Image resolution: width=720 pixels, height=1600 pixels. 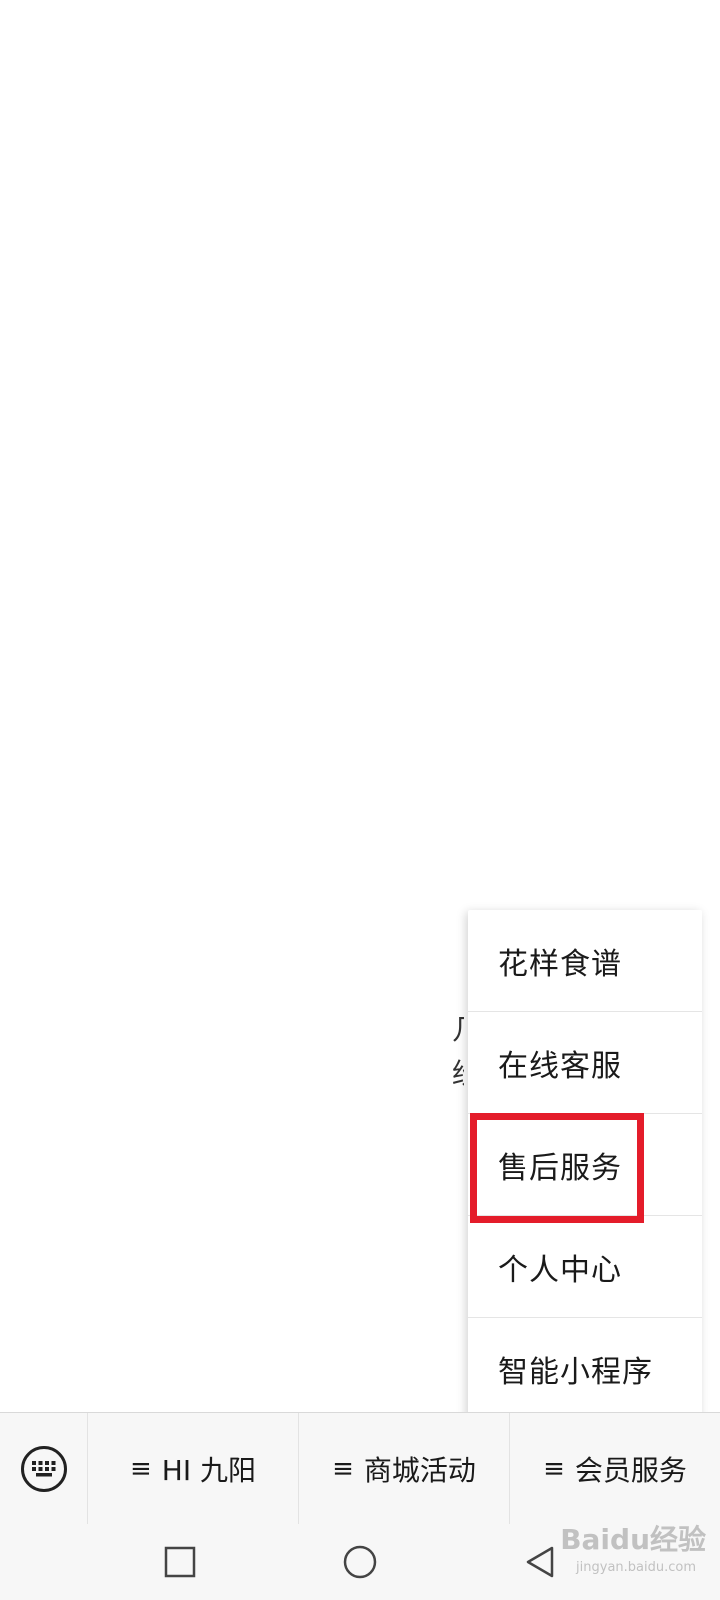 What do you see at coordinates (560, 964) in the screenshot?
I see `popup-item-label: 花样食谱` at bounding box center [560, 964].